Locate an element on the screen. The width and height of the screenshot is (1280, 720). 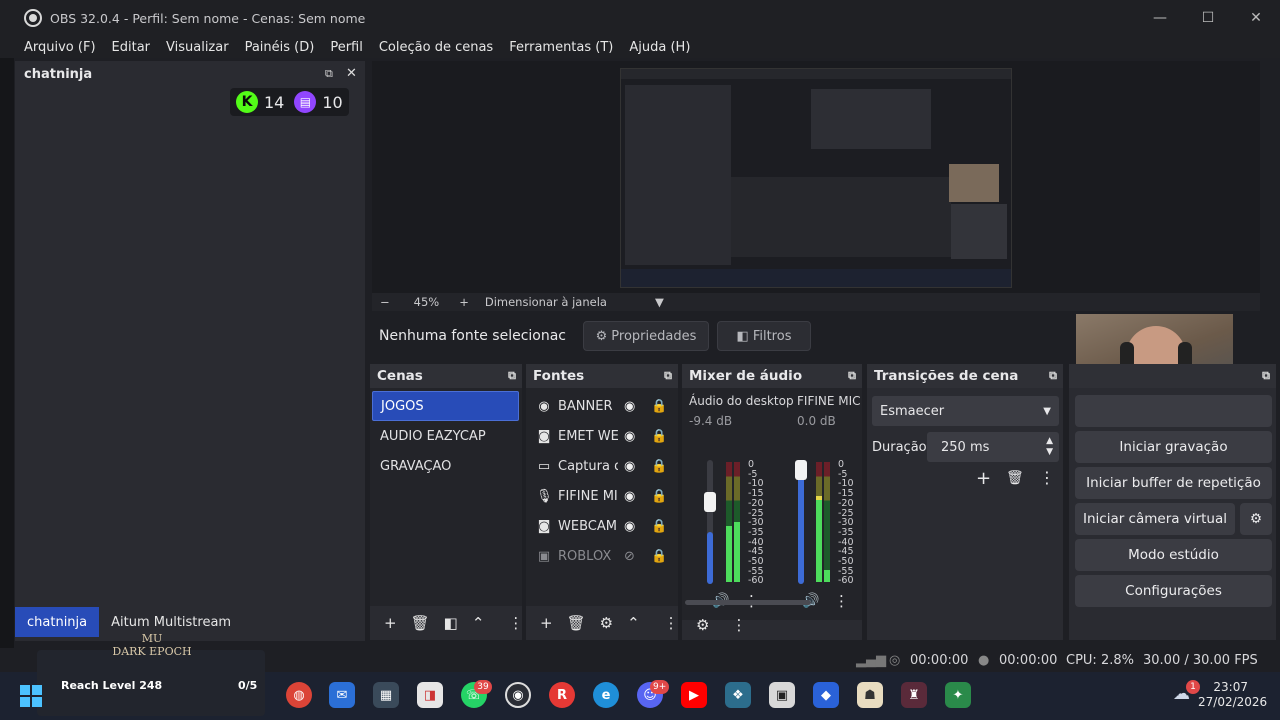
edge-icon: e is located at coordinates (606, 695).